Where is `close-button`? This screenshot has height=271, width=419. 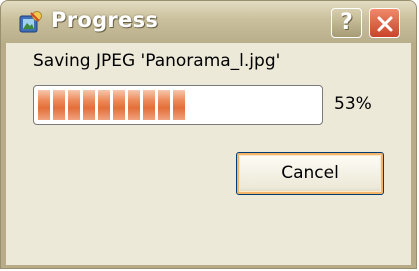
close-button is located at coordinates (384, 23).